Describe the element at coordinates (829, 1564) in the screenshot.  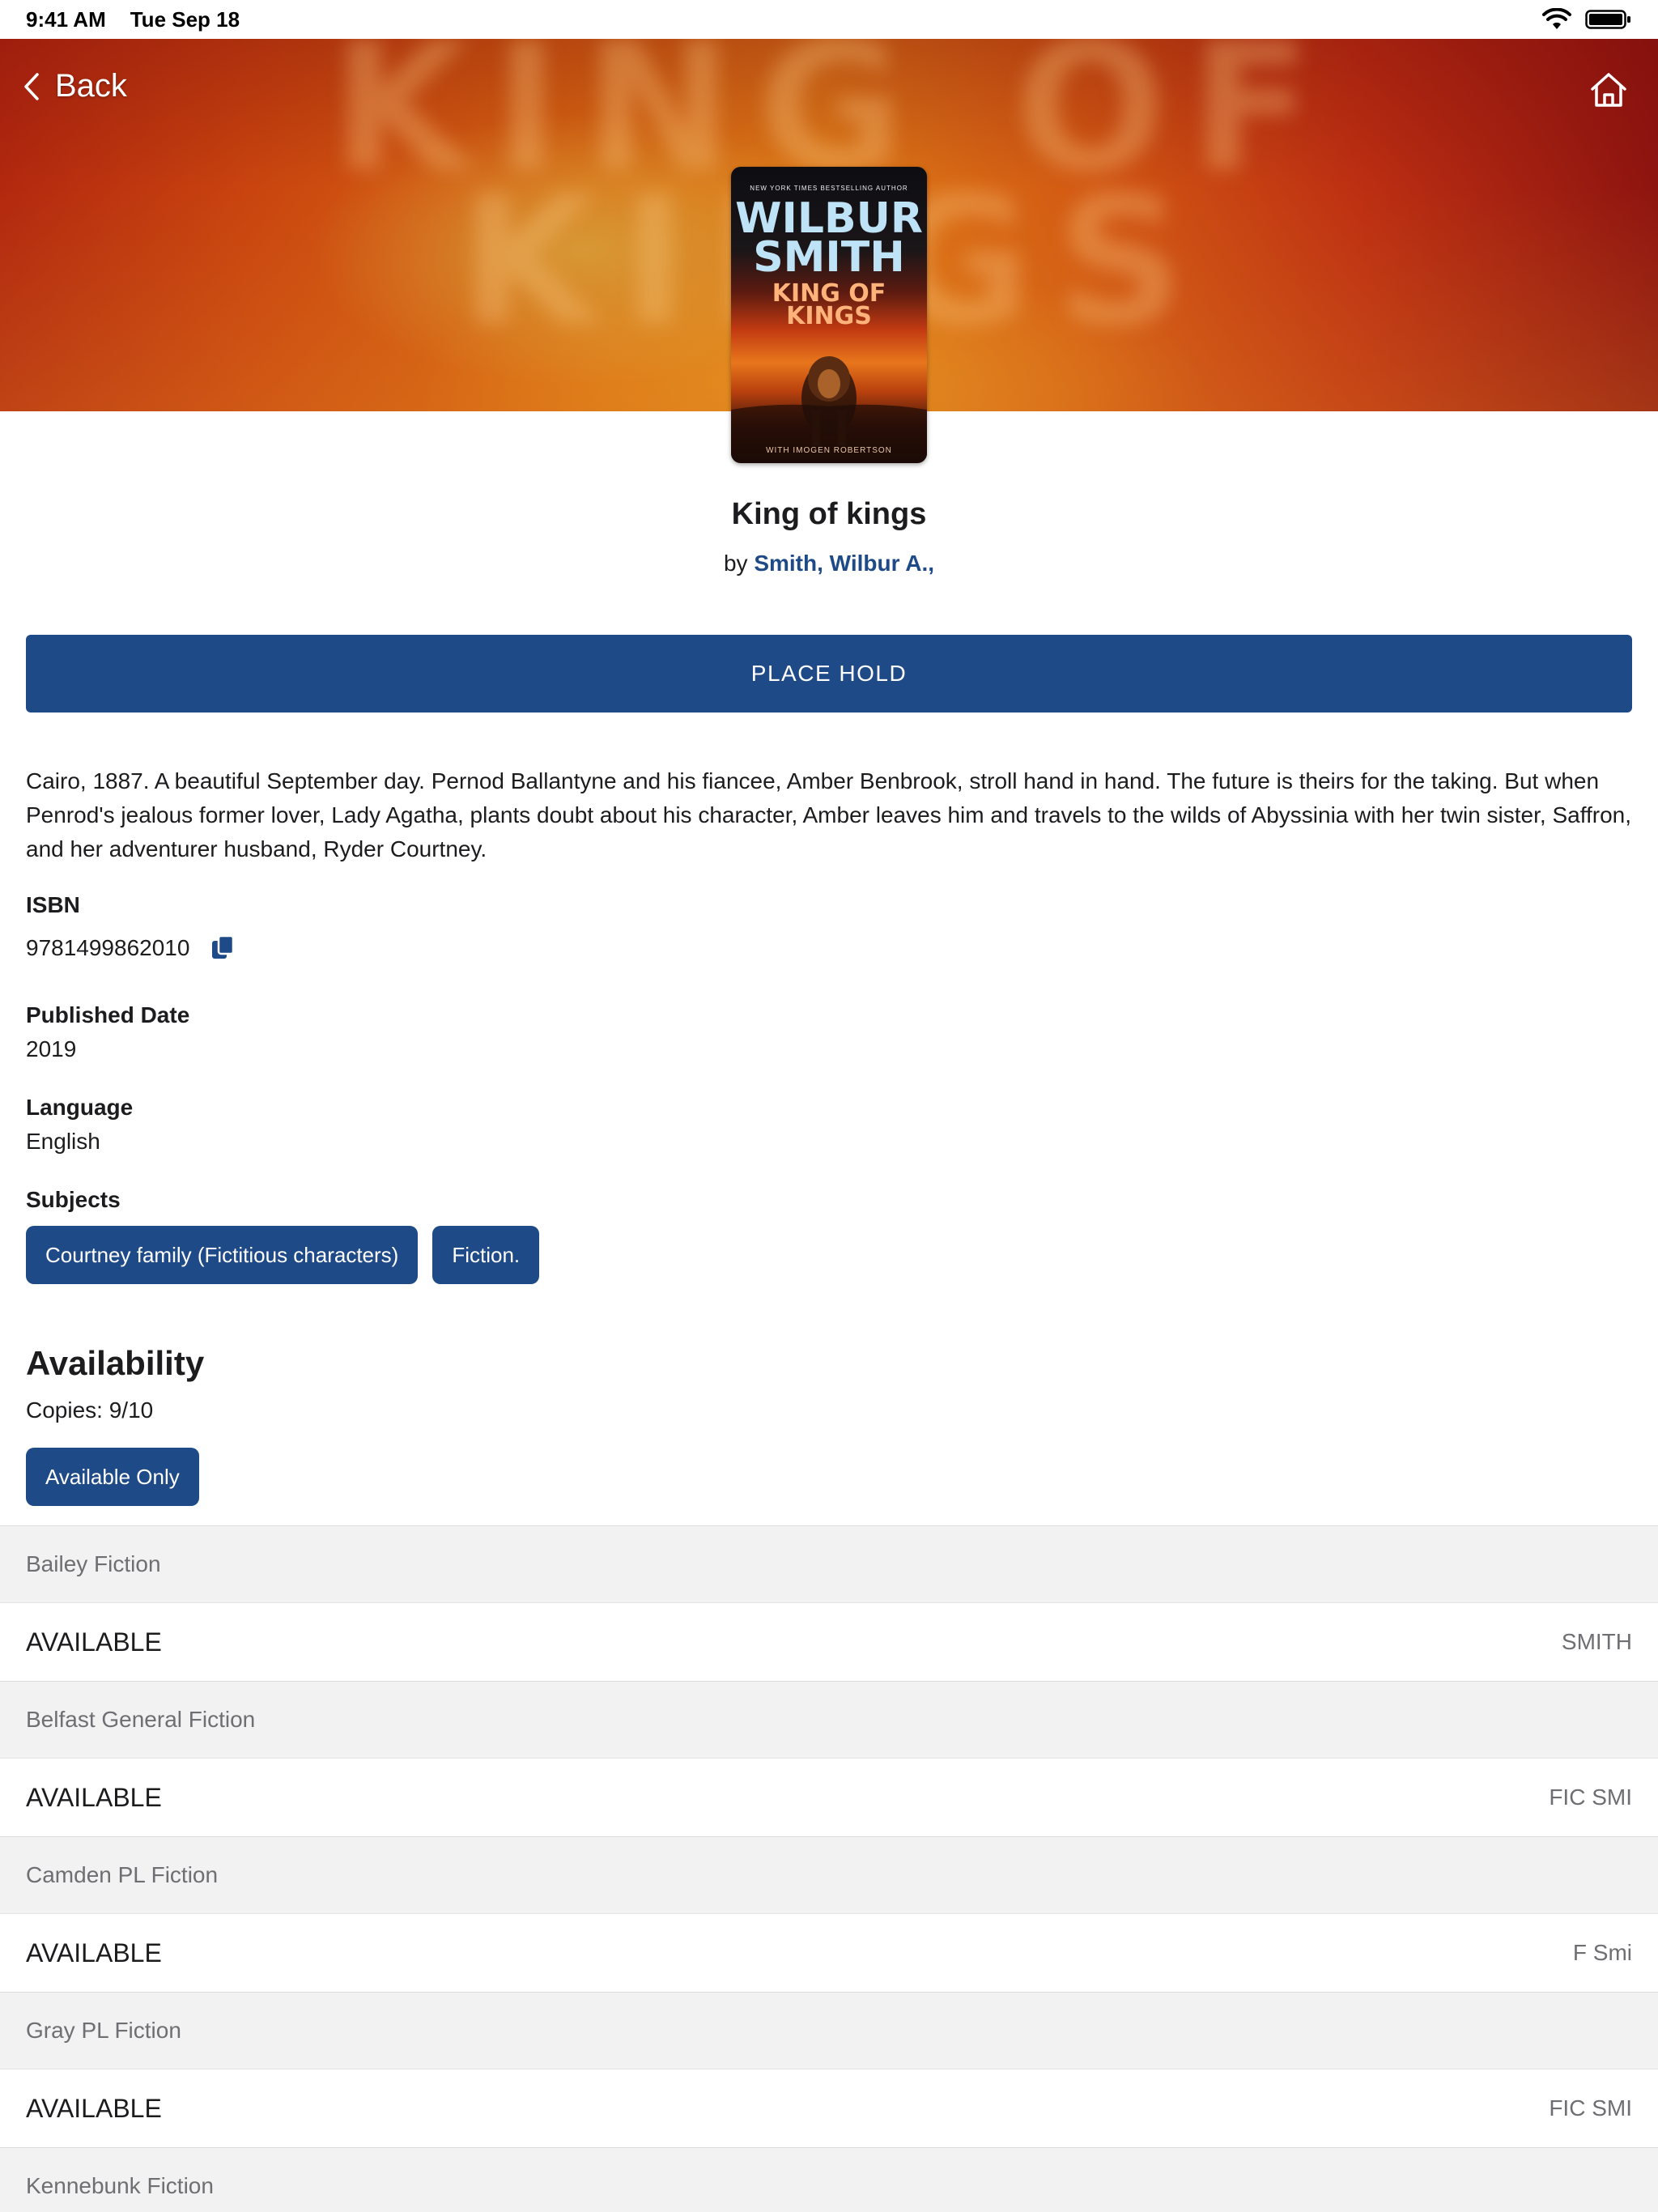
I see `location-header: Bailey Fiction` at that location.